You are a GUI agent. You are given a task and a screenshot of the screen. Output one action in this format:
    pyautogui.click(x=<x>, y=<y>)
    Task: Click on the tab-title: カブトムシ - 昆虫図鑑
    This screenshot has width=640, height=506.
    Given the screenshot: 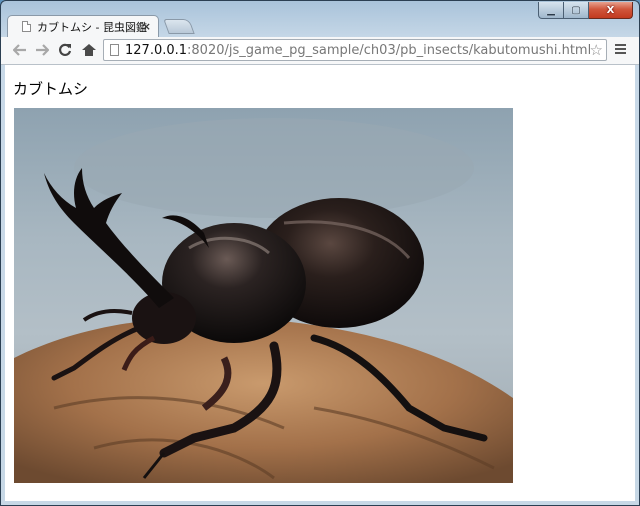 What is the action you would take?
    pyautogui.click(x=92, y=27)
    